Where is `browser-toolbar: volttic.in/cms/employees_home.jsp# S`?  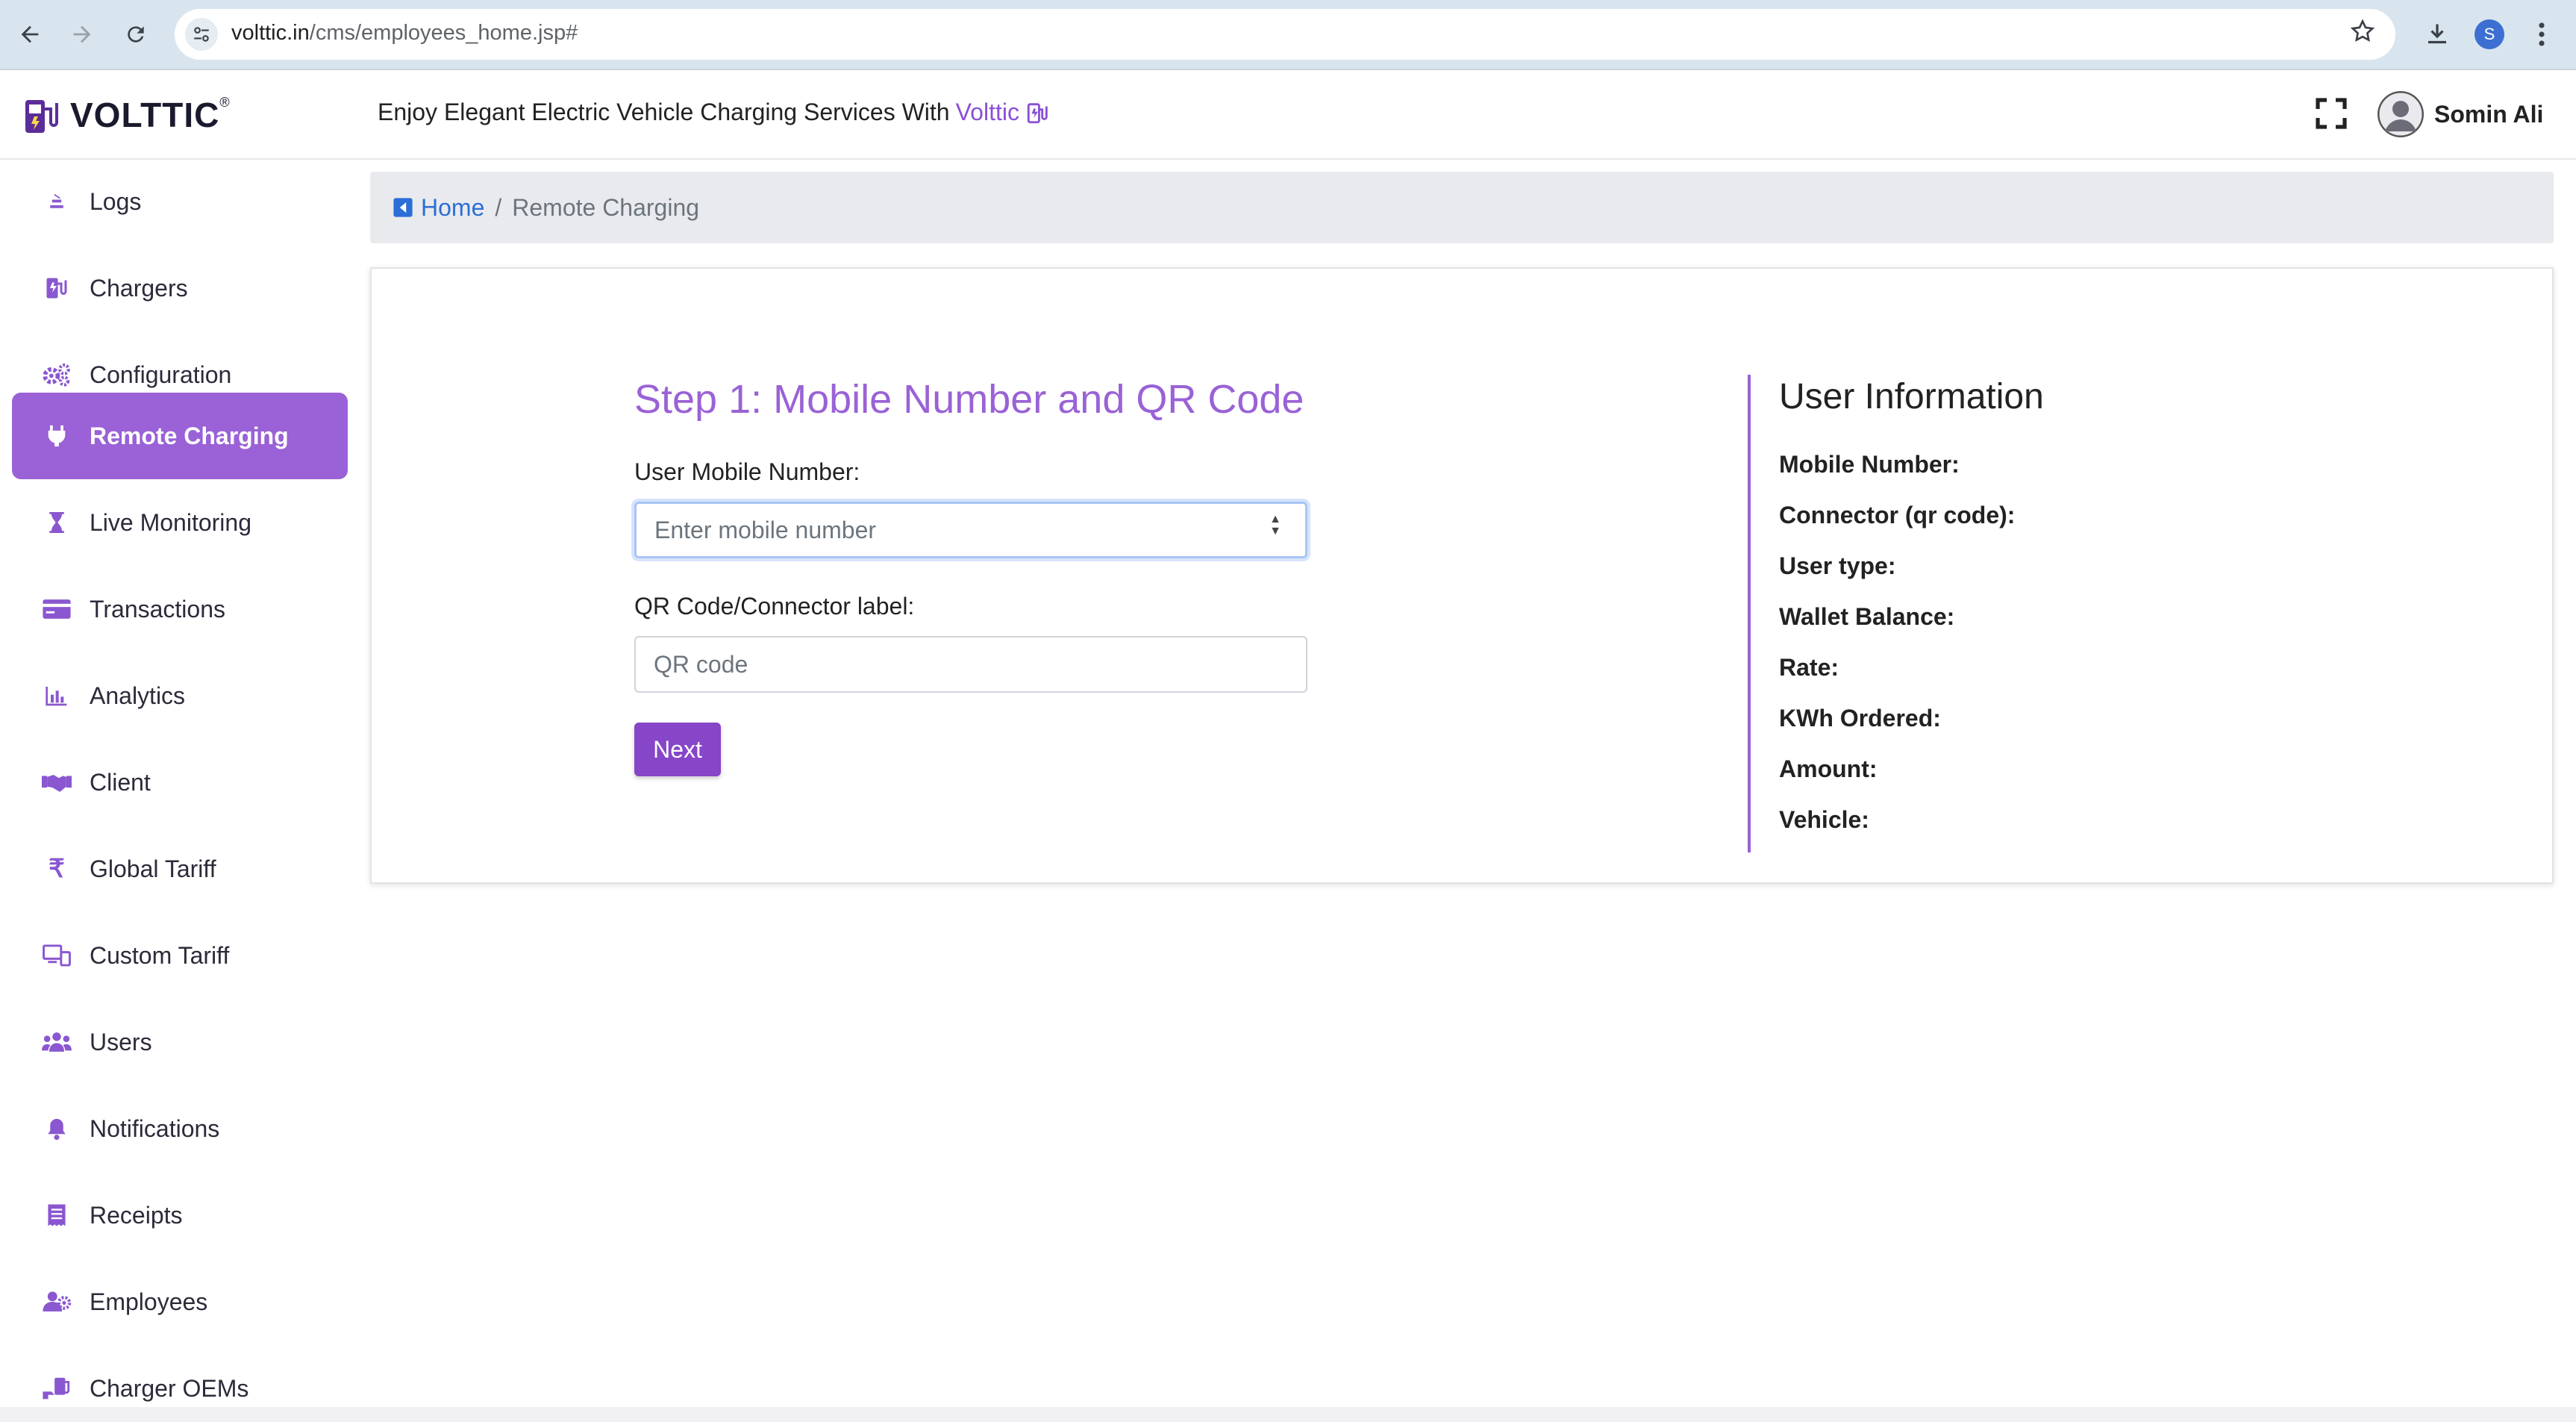 browser-toolbar: volttic.in/cms/employees_home.jsp# S is located at coordinates (1288, 35).